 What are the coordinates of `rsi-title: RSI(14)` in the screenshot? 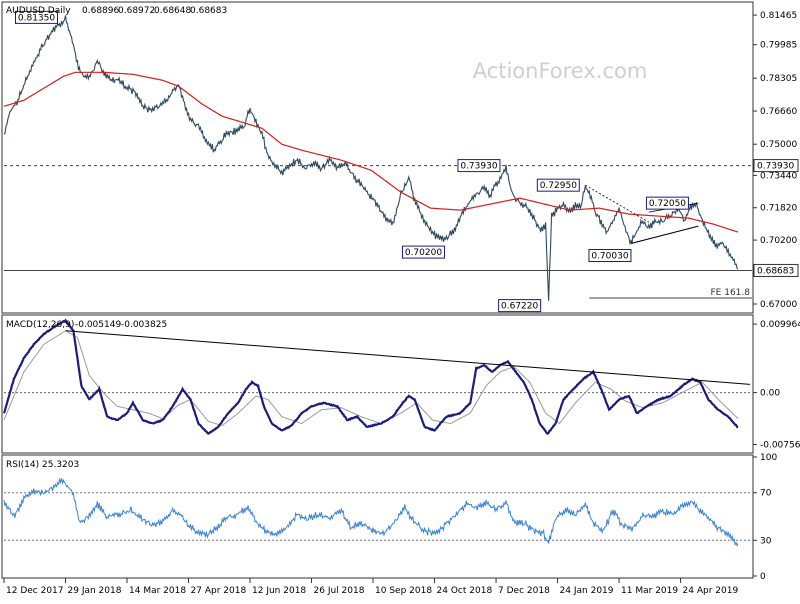 It's located at (22, 465).